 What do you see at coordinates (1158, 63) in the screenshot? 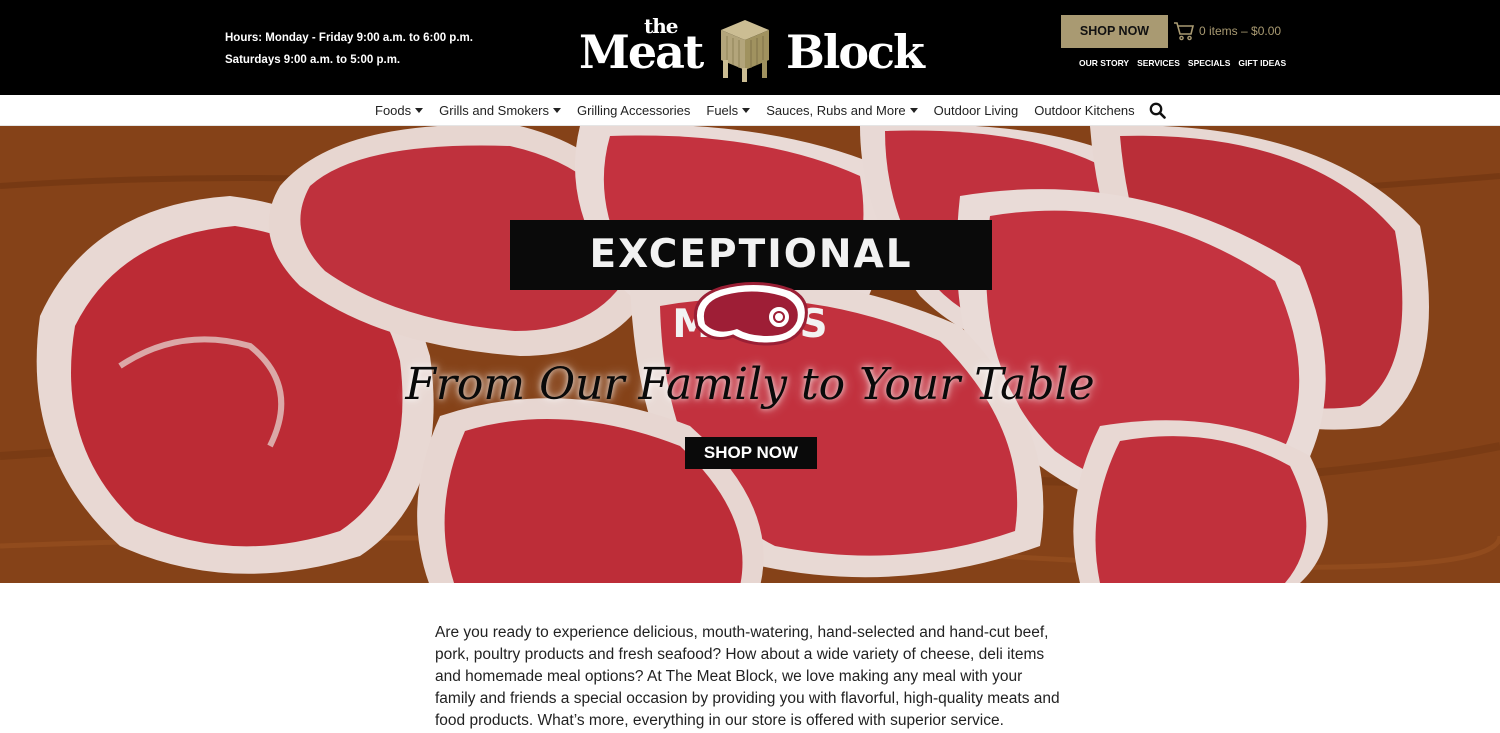
I see `link-services: SERVICES` at bounding box center [1158, 63].